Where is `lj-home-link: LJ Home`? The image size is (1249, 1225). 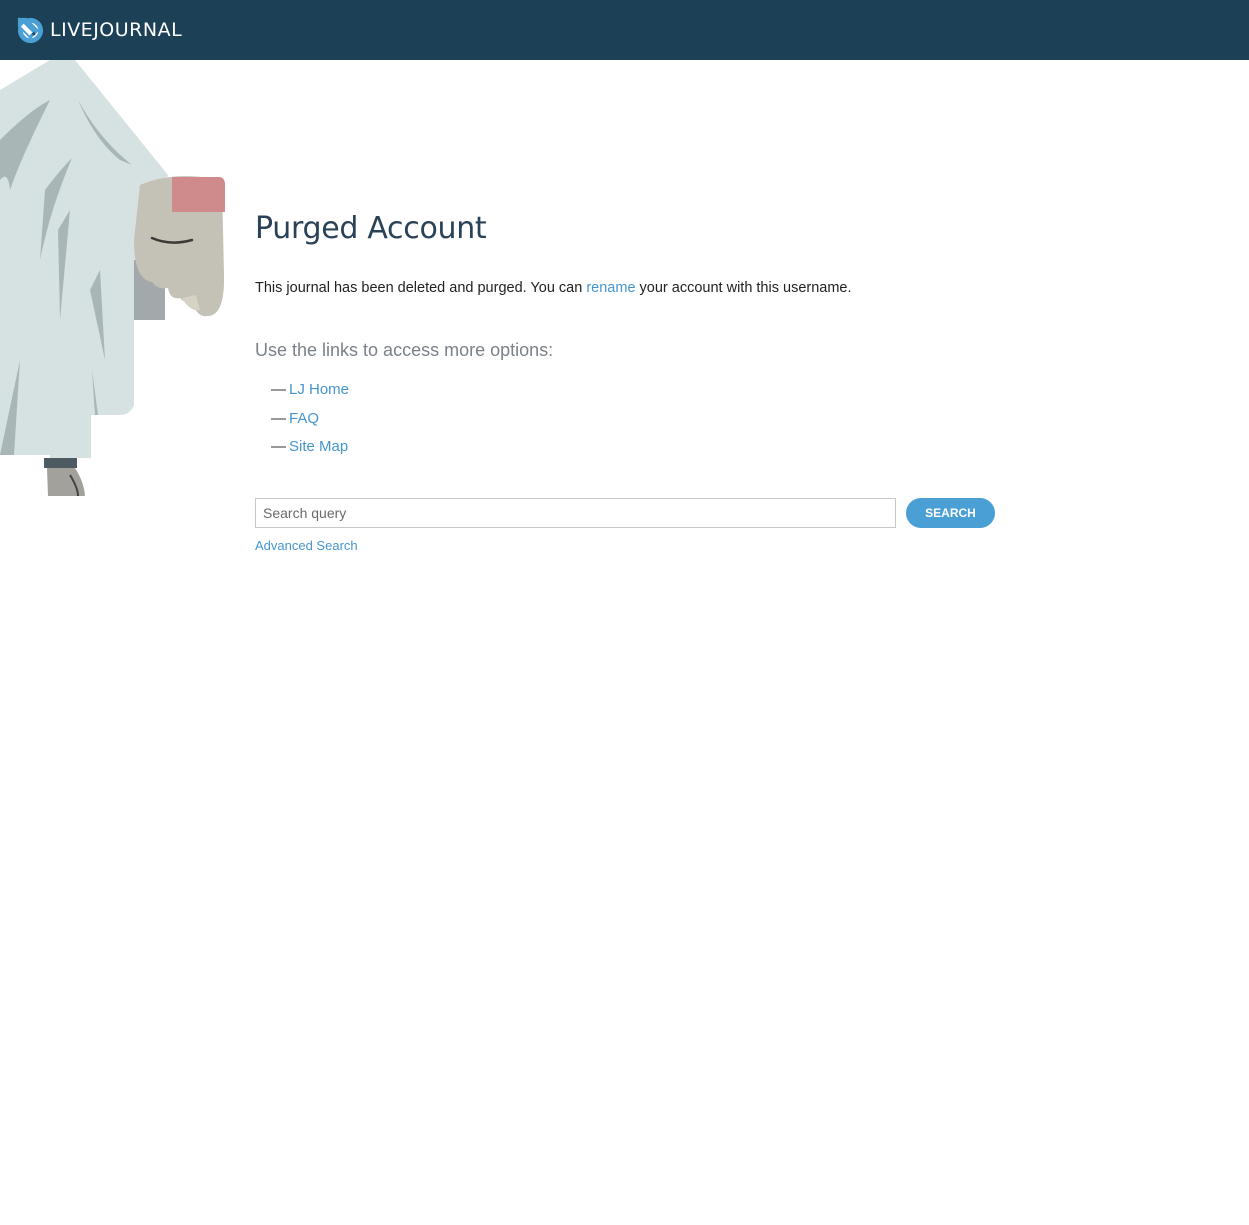 lj-home-link: LJ Home is located at coordinates (319, 389).